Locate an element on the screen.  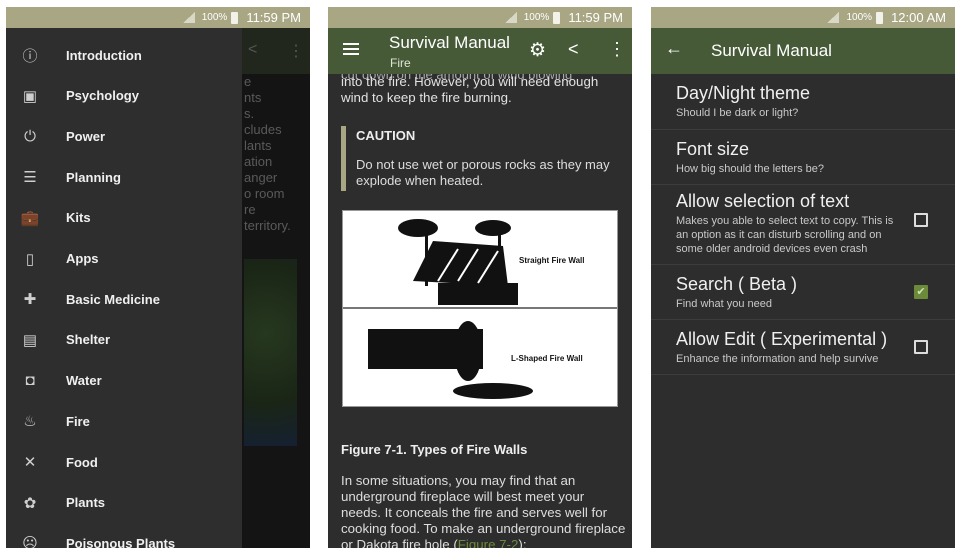
pref-title: Day/Night theme is located at coordinates (743, 93).